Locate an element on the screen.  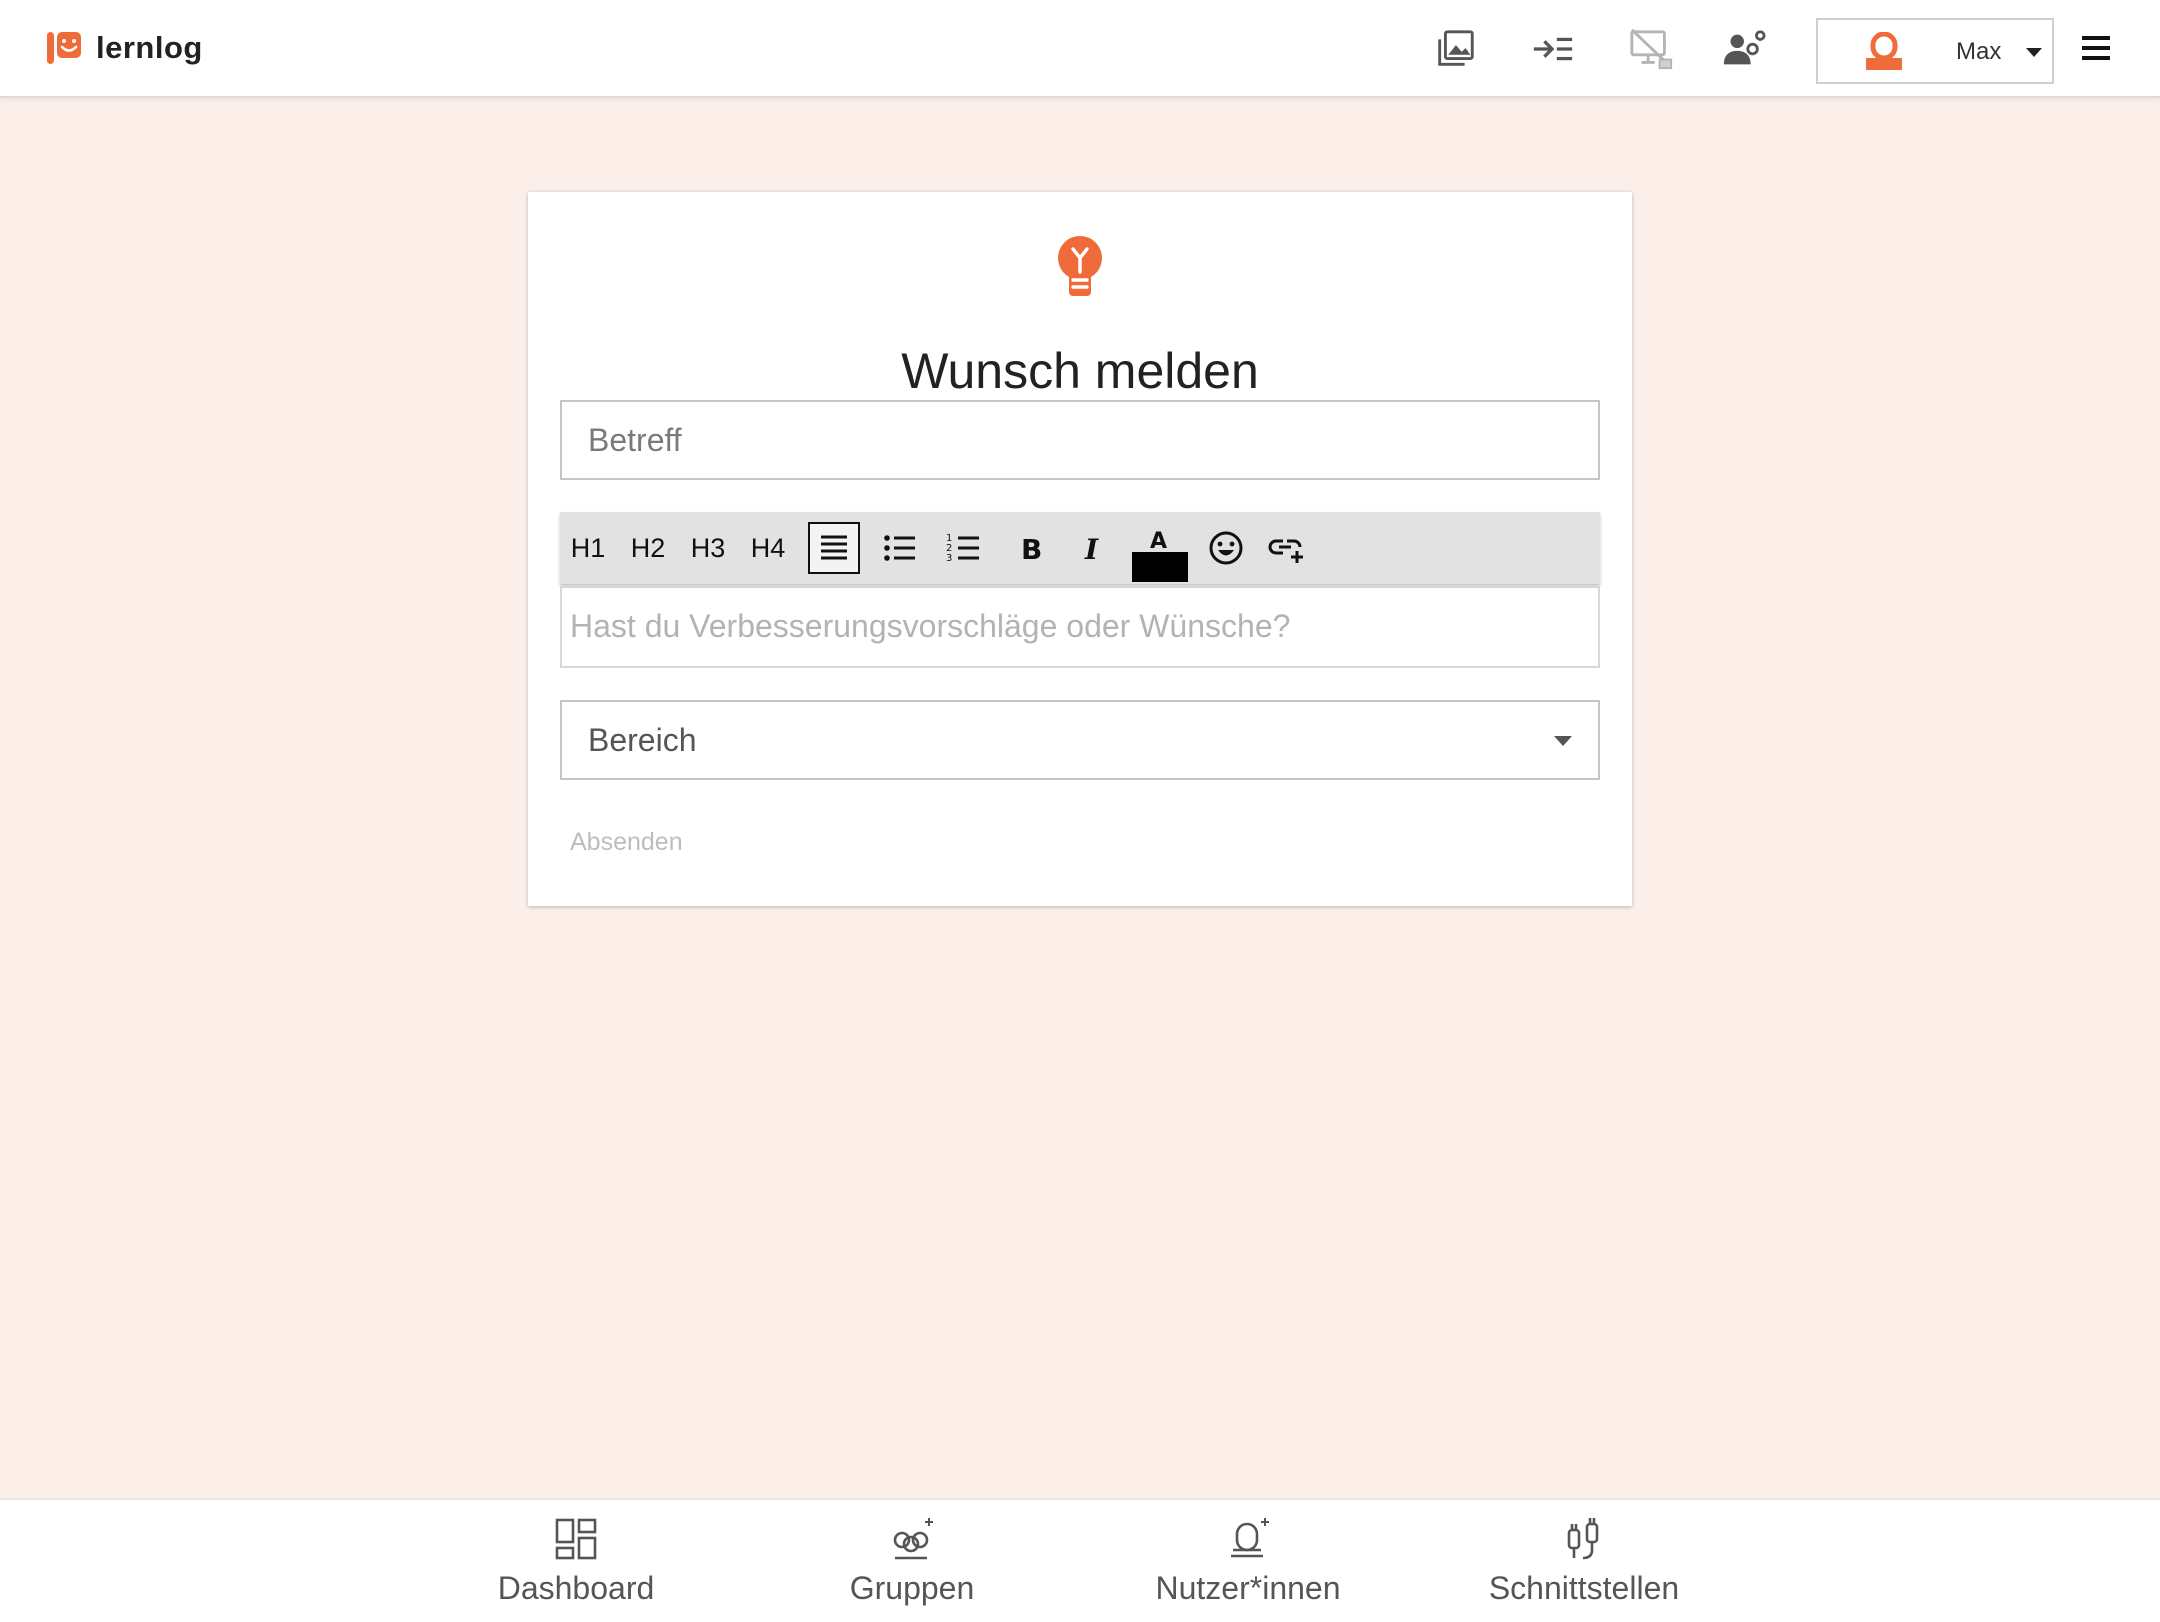
subject-input is located at coordinates (1080, 440).